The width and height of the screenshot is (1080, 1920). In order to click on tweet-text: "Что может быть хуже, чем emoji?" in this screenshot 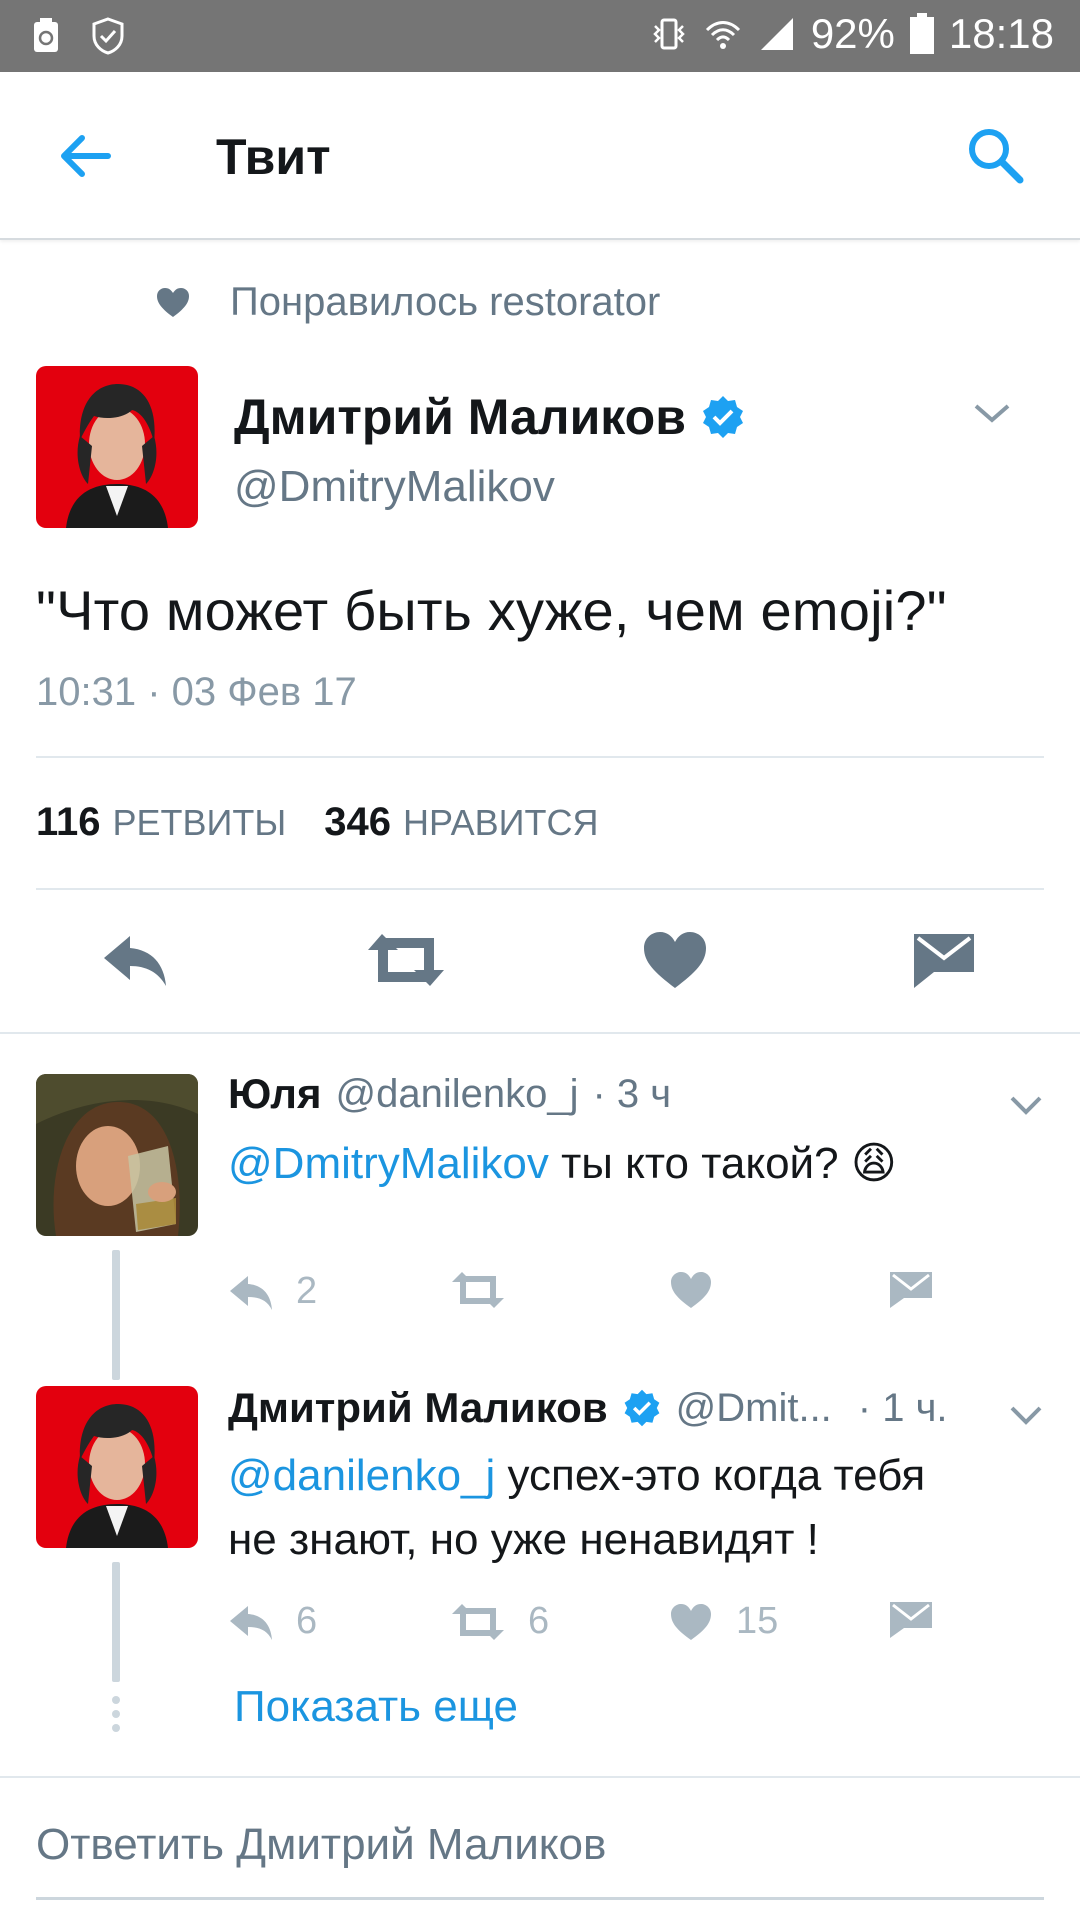, I will do `click(491, 610)`.